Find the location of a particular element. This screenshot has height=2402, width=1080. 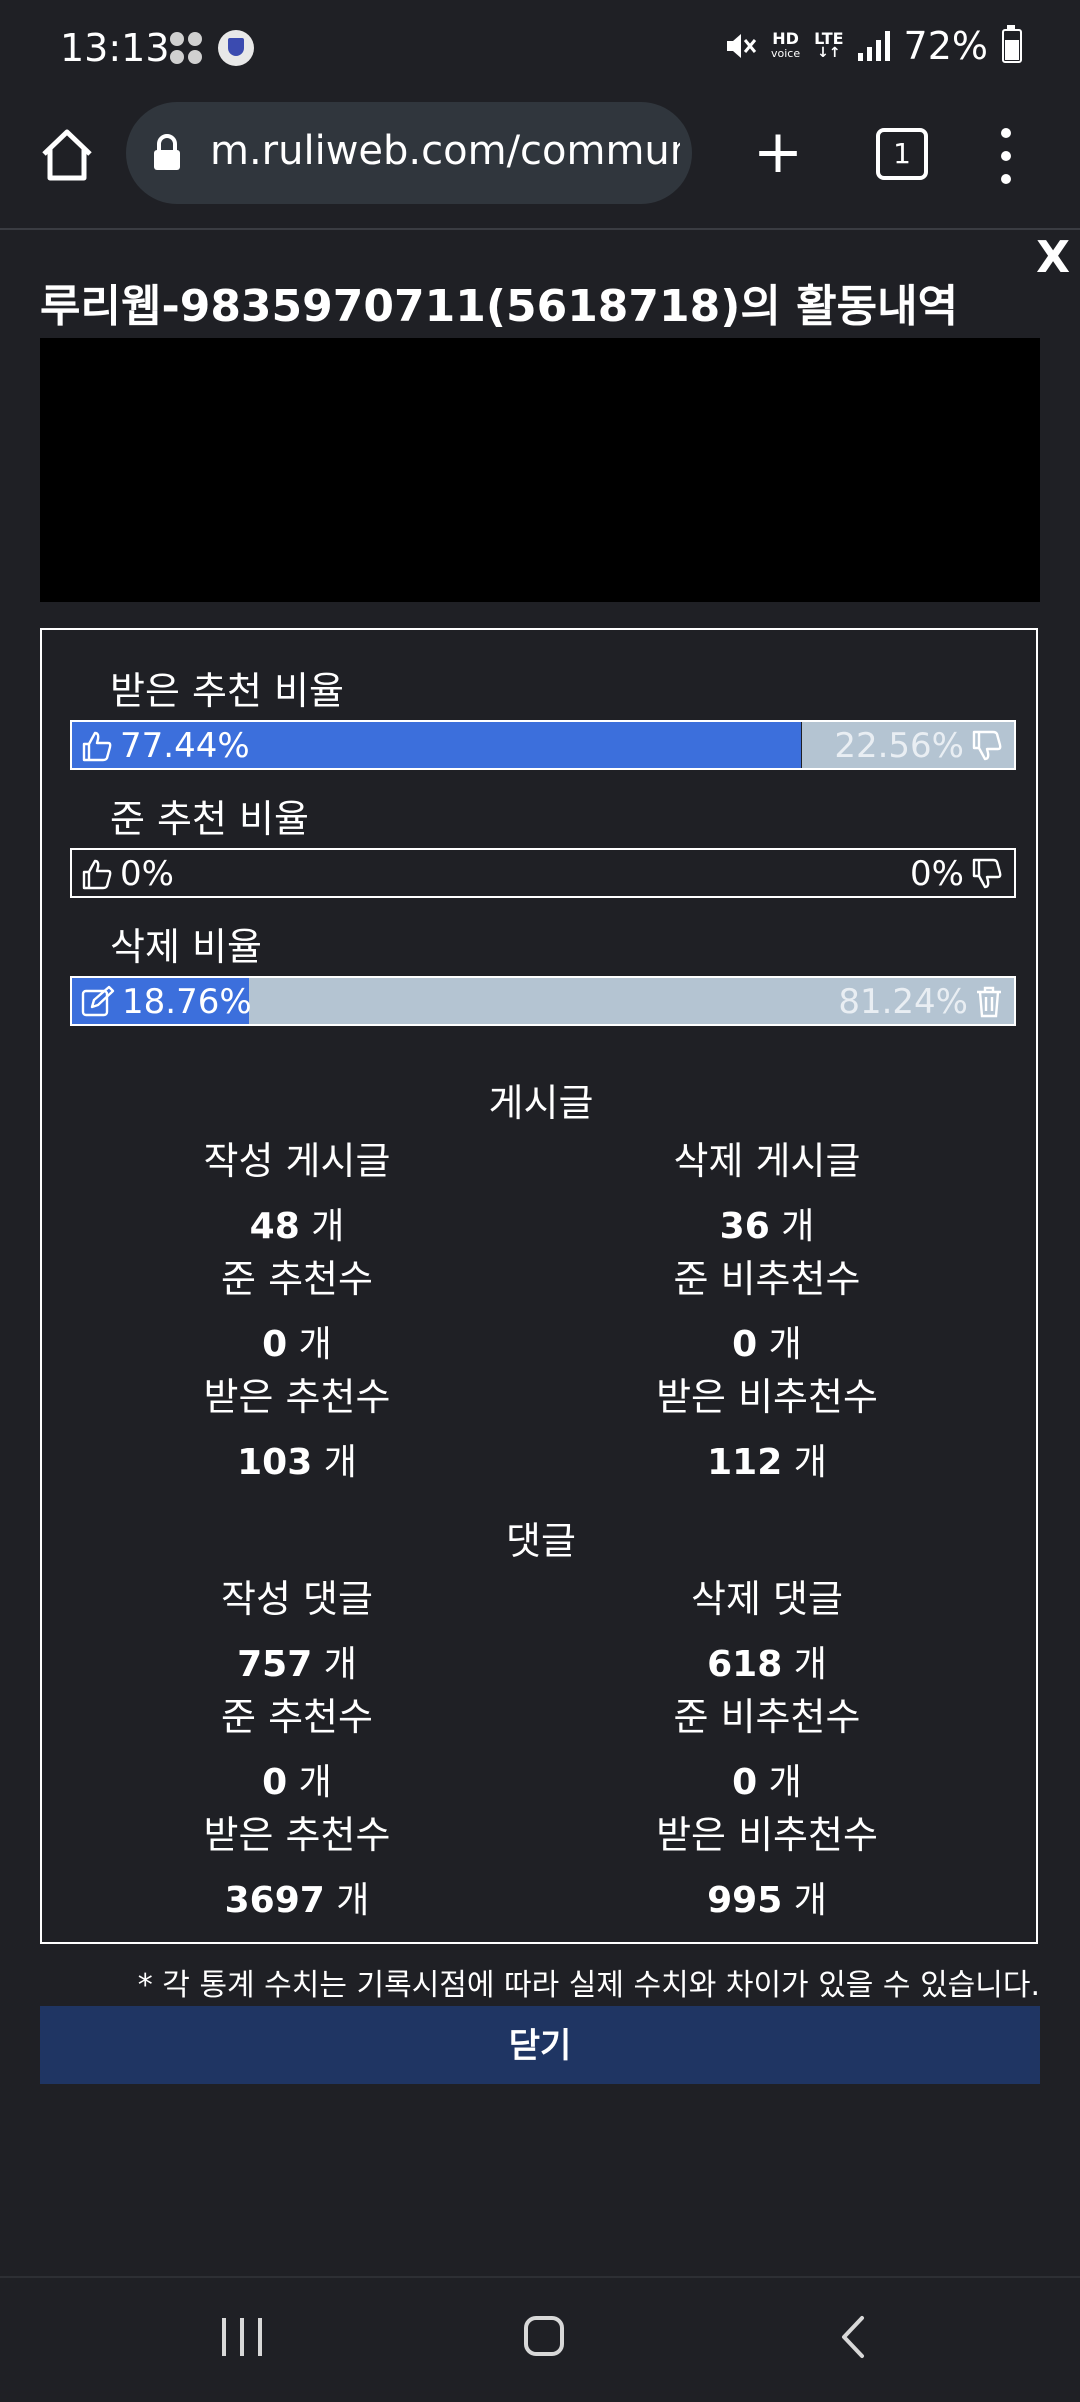

recent-apps-icon is located at coordinates (242, 2337).